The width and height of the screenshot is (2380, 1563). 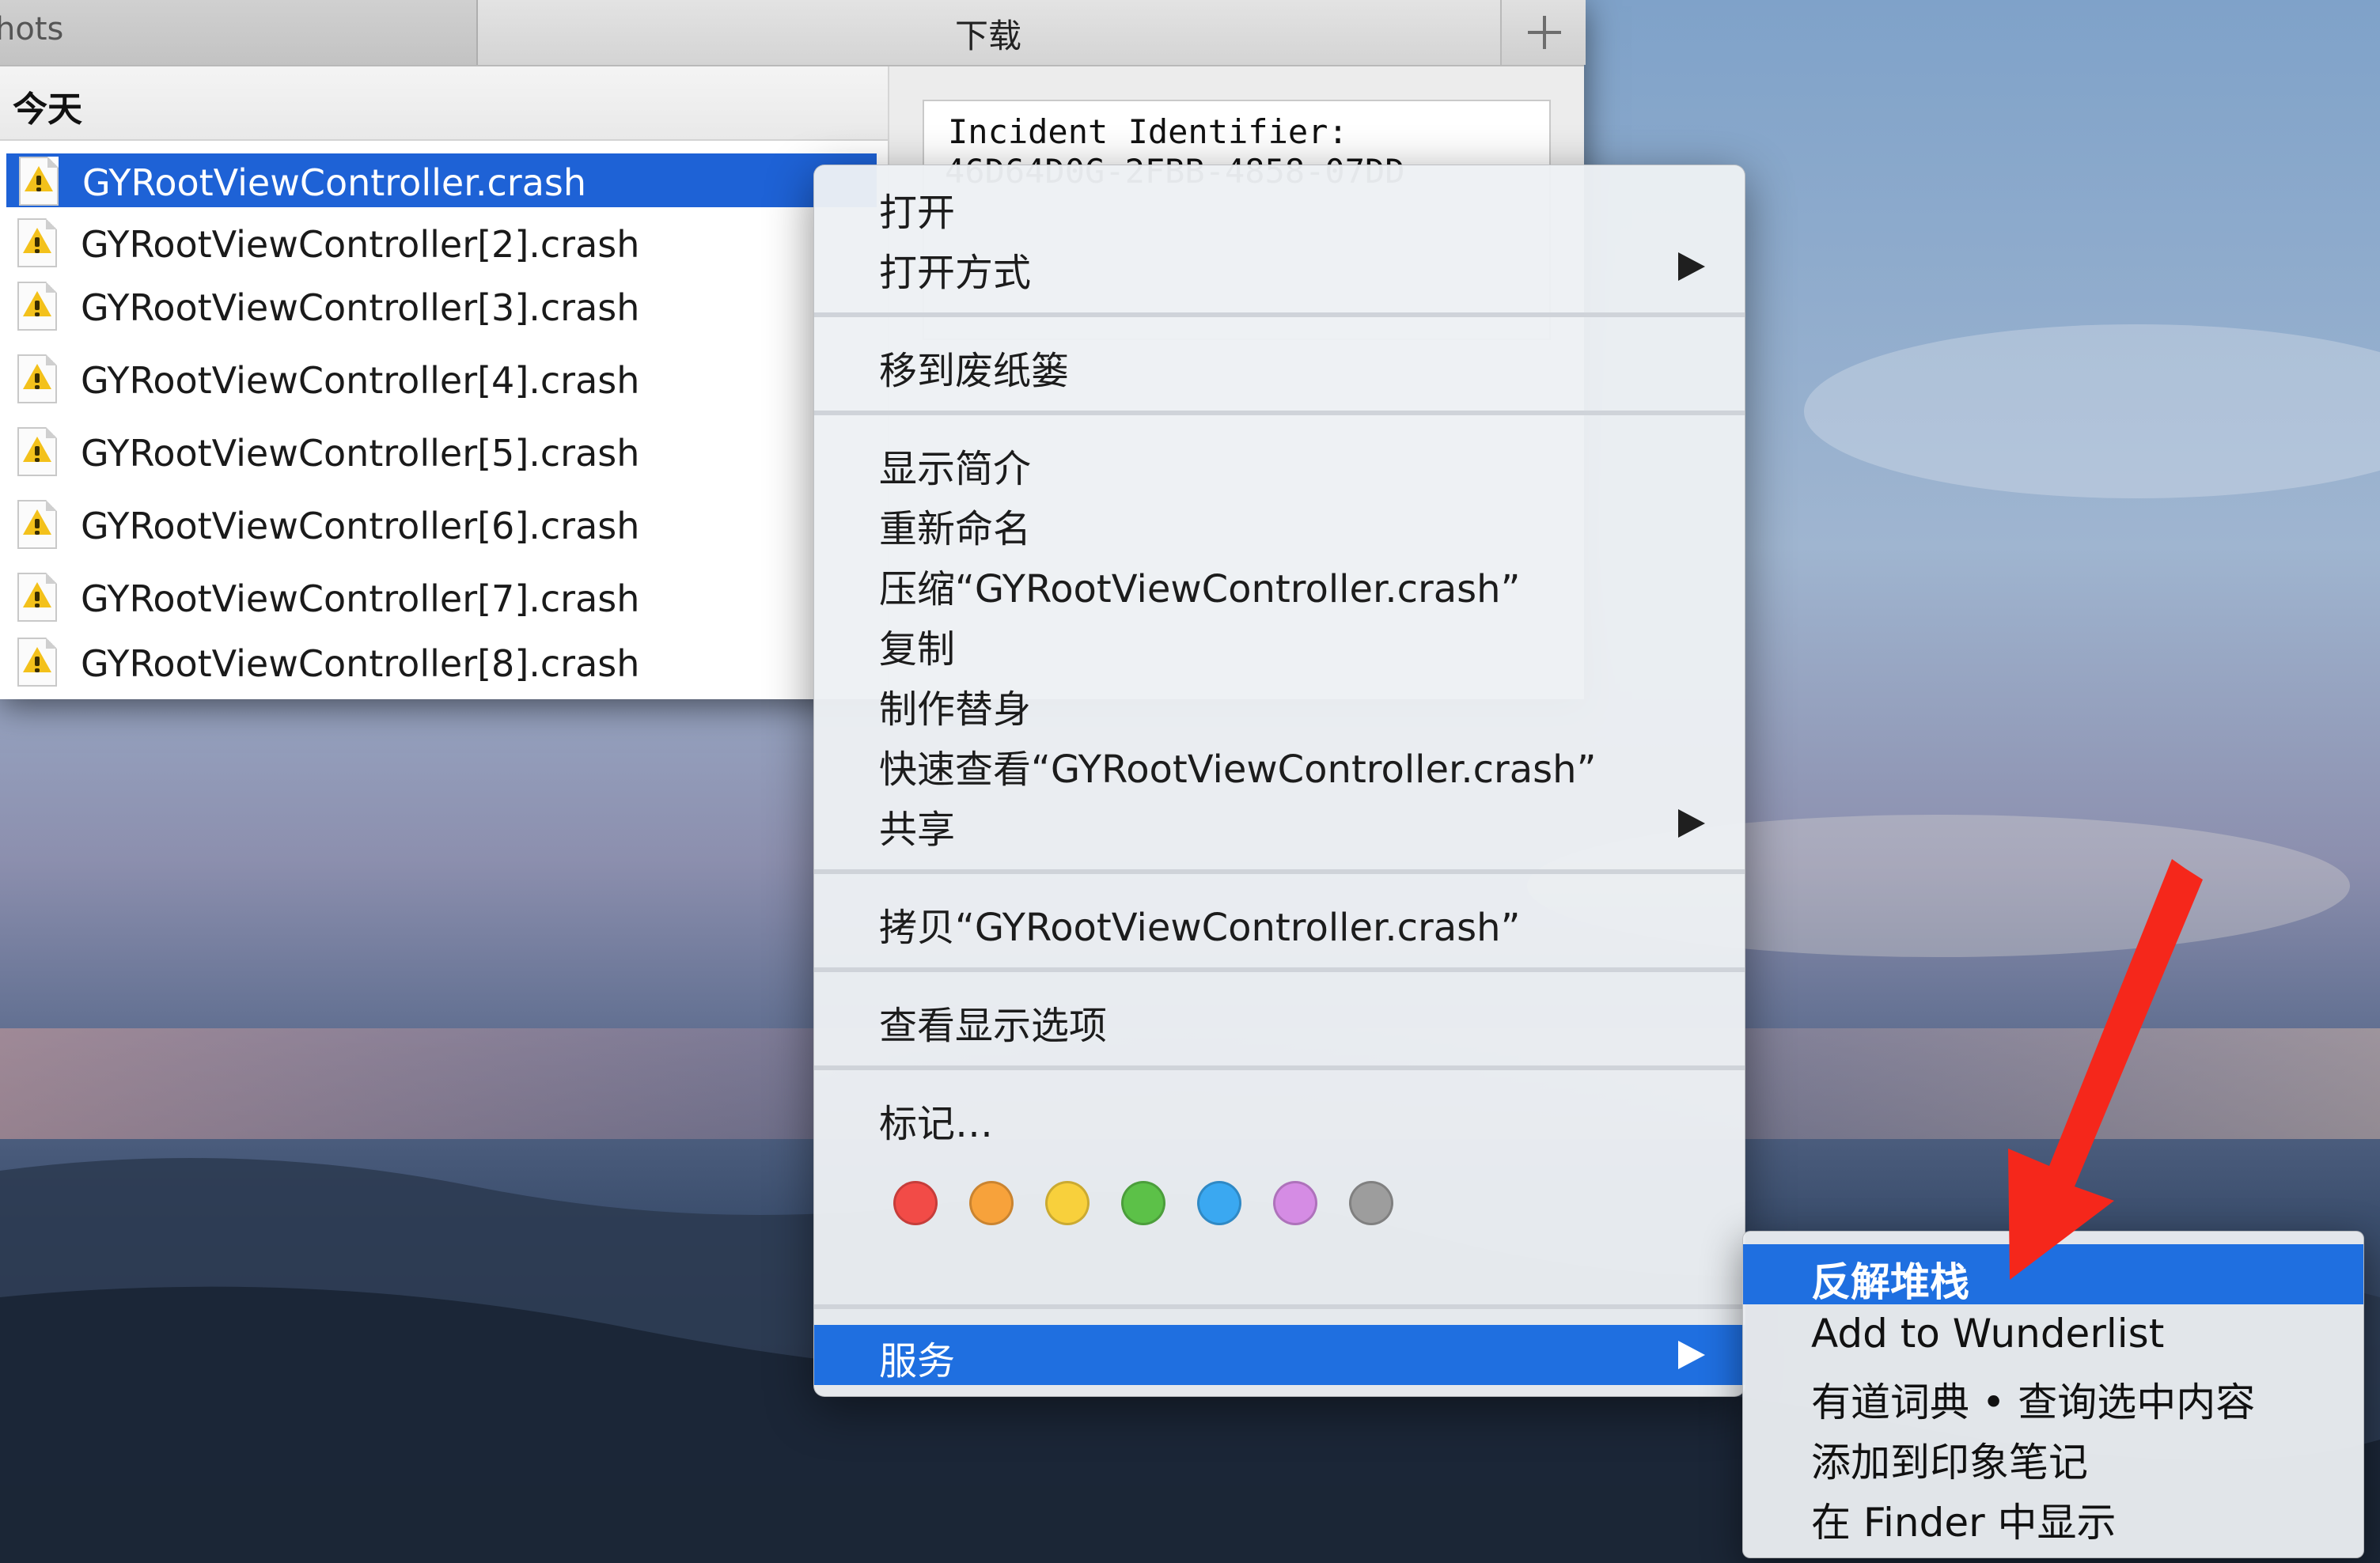 I want to click on menu-item-move-to-trash: 移到废纸篓, so click(x=1279, y=364).